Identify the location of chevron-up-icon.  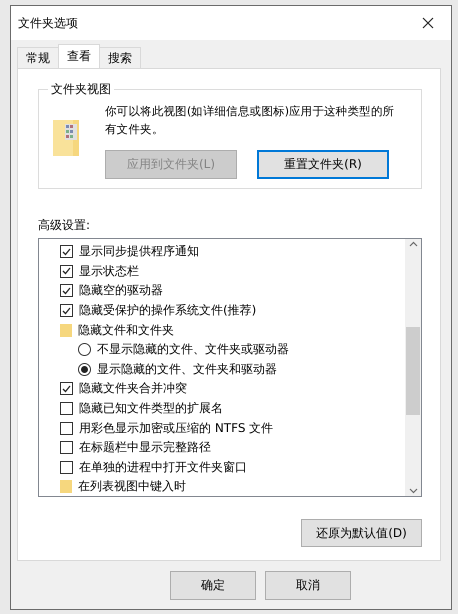
(413, 244).